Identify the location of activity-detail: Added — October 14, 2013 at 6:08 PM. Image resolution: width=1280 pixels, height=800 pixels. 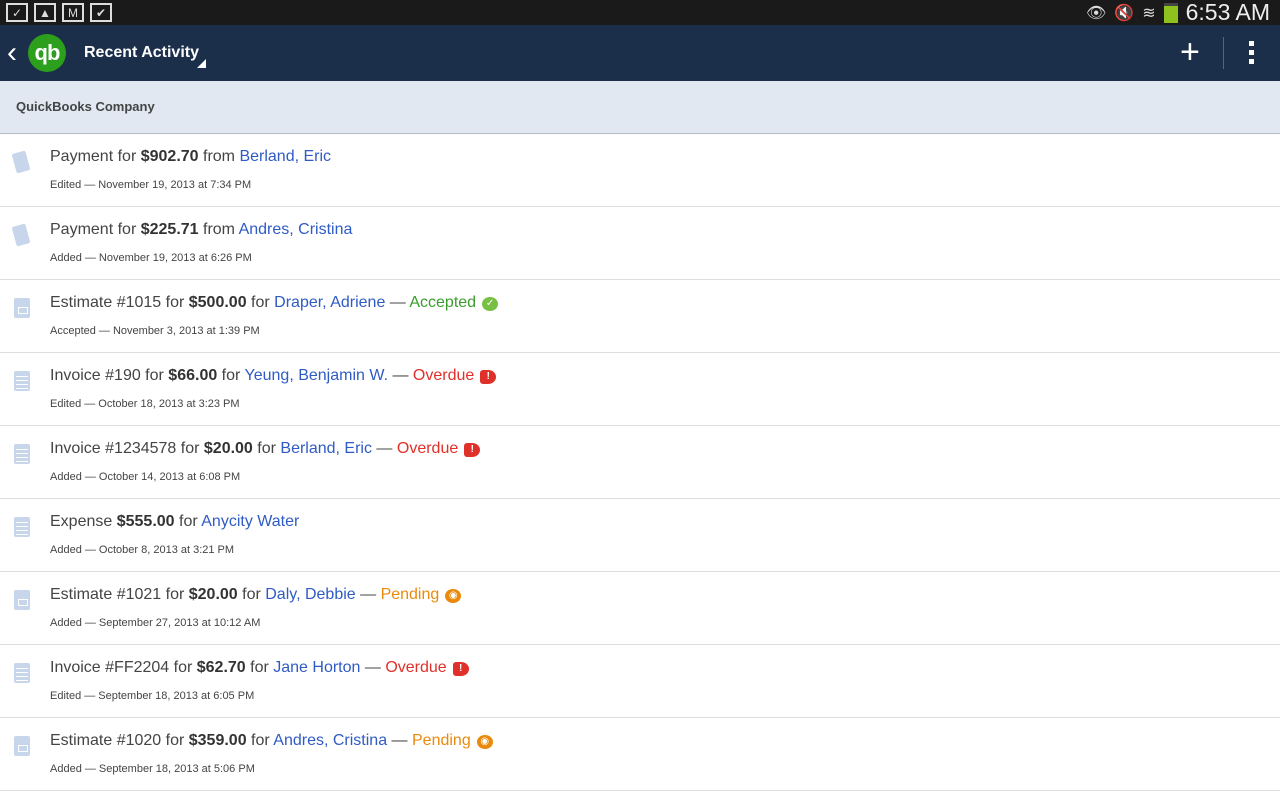
(145, 477).